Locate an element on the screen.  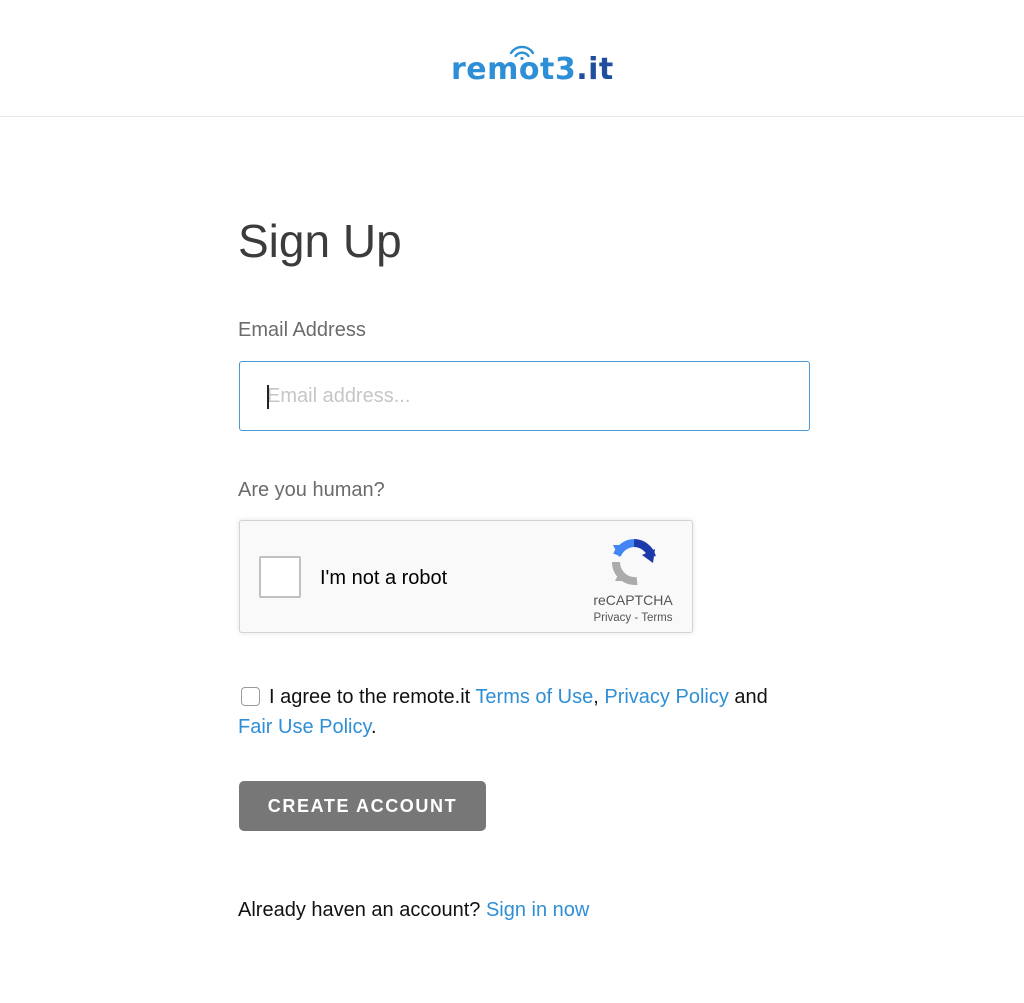
logo-text-part3: .it is located at coordinates (595, 69).